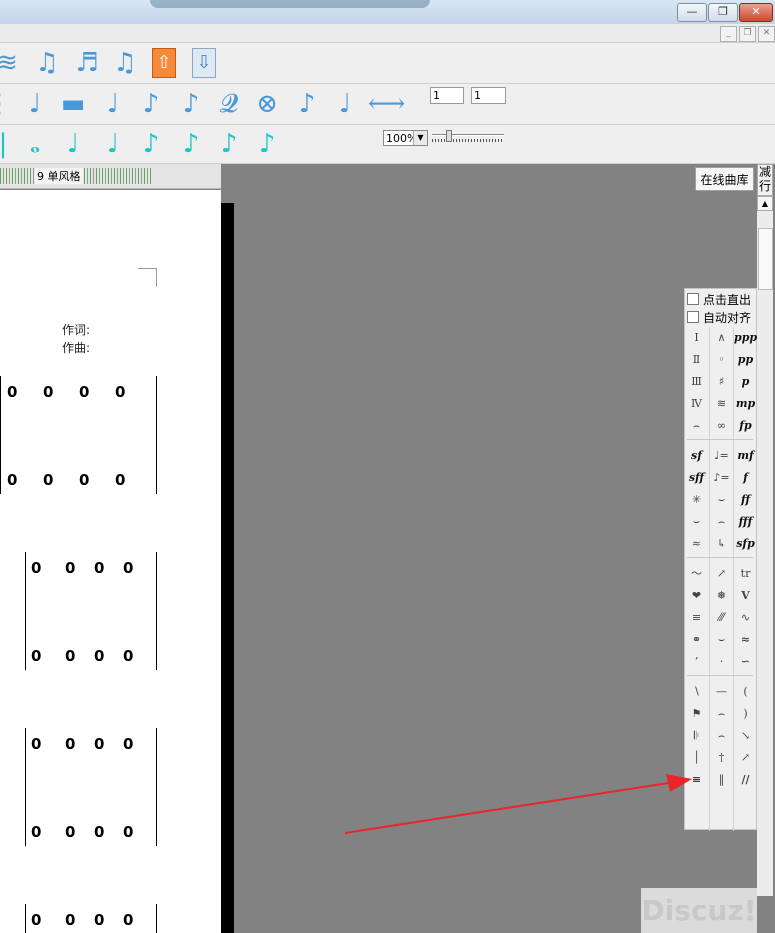  What do you see at coordinates (9, 144) in the screenshot?
I see `partial-cyan-icon: ❘` at bounding box center [9, 144].